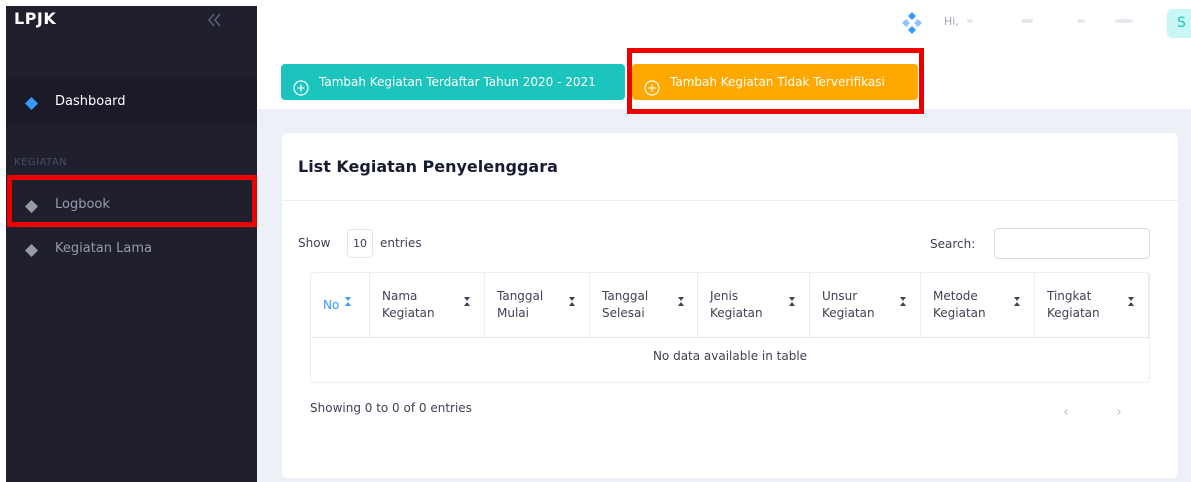 This screenshot has width=1191, height=482. Describe the element at coordinates (360, 243) in the screenshot. I see `page-length-select: 10` at that location.